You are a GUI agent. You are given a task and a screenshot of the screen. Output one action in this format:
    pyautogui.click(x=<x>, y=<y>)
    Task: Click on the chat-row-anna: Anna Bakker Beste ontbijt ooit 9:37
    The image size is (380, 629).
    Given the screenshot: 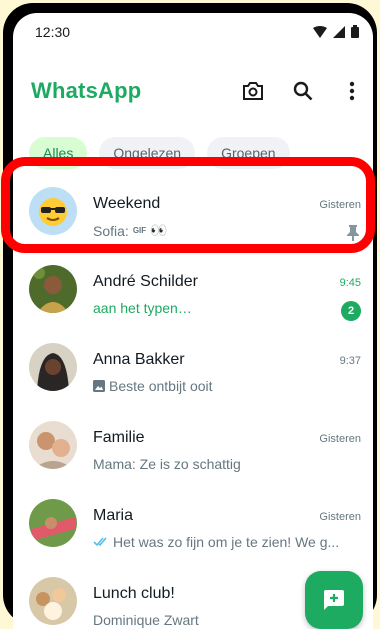 What is the action you would take?
    pyautogui.click(x=193, y=368)
    